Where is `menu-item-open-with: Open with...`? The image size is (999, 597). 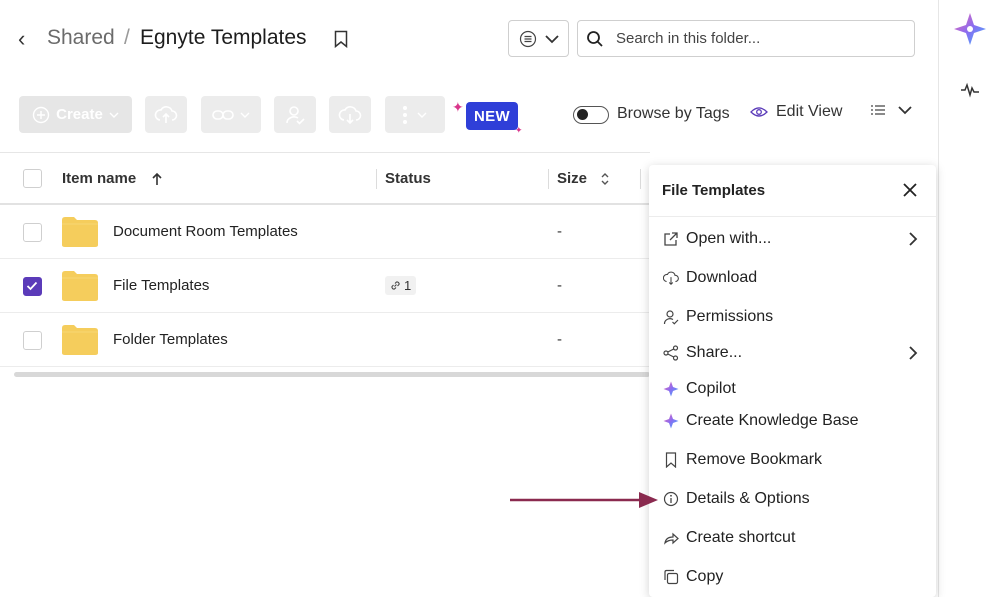
menu-item-open-with: Open with... is located at coordinates (792, 239).